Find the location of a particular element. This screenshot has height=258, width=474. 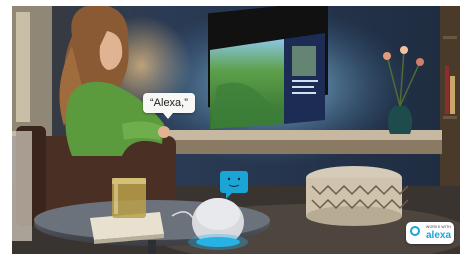

works-with-alexa-badge: WORKS WITH alexa is located at coordinates (430, 233).